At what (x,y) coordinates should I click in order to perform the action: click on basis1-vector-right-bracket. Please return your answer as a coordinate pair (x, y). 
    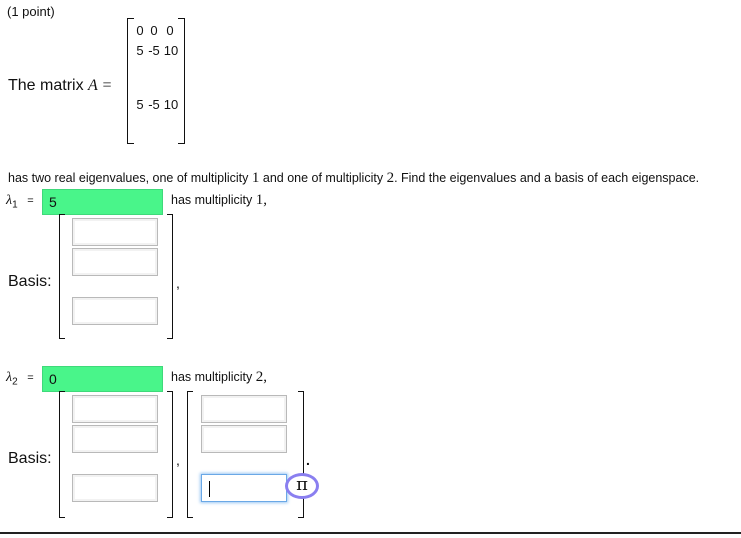
    Looking at the image, I should click on (170, 276).